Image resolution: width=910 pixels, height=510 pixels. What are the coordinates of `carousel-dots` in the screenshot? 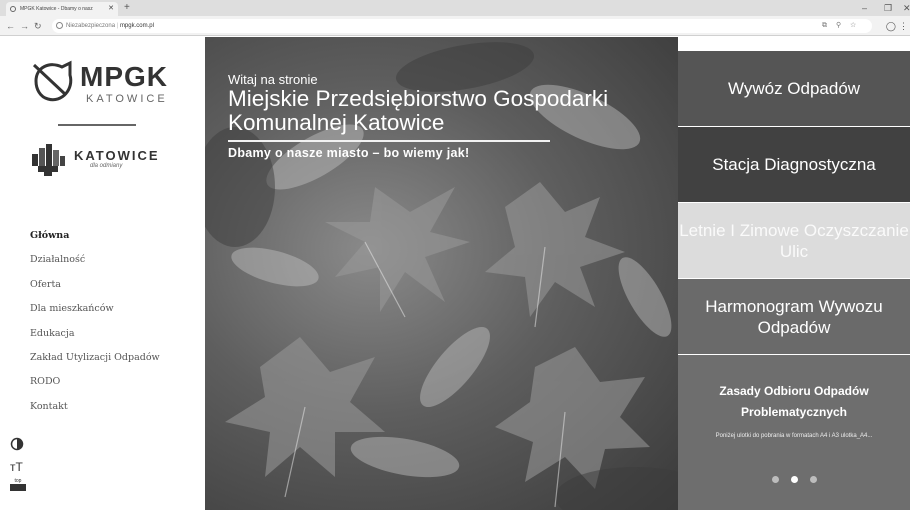 It's located at (794, 479).